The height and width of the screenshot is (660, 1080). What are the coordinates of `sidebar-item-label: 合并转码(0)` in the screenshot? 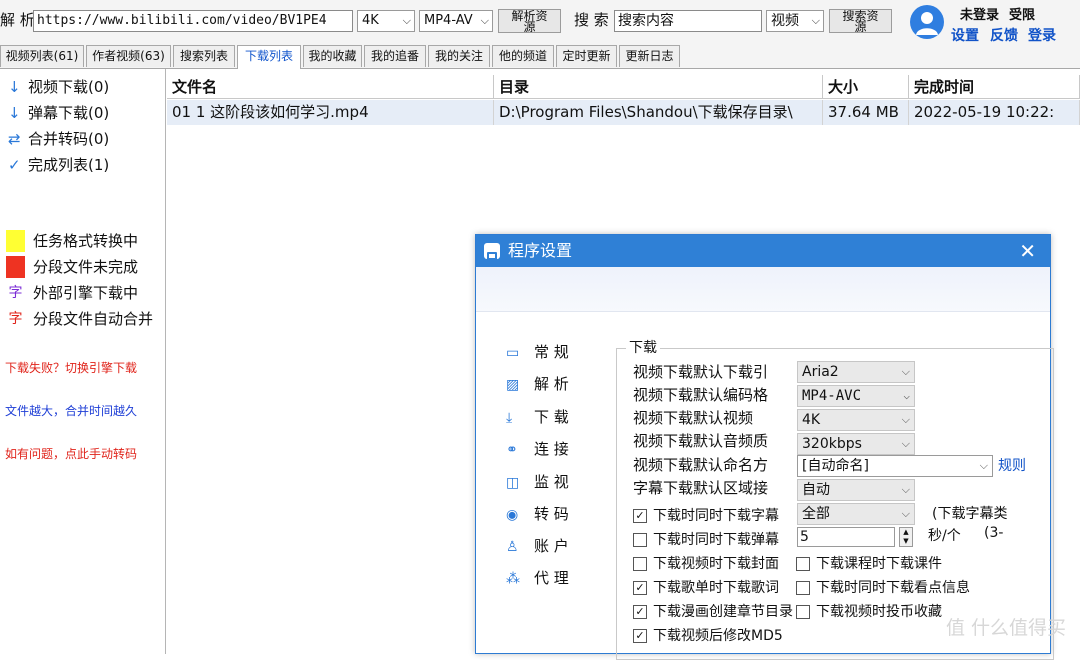 It's located at (69, 139).